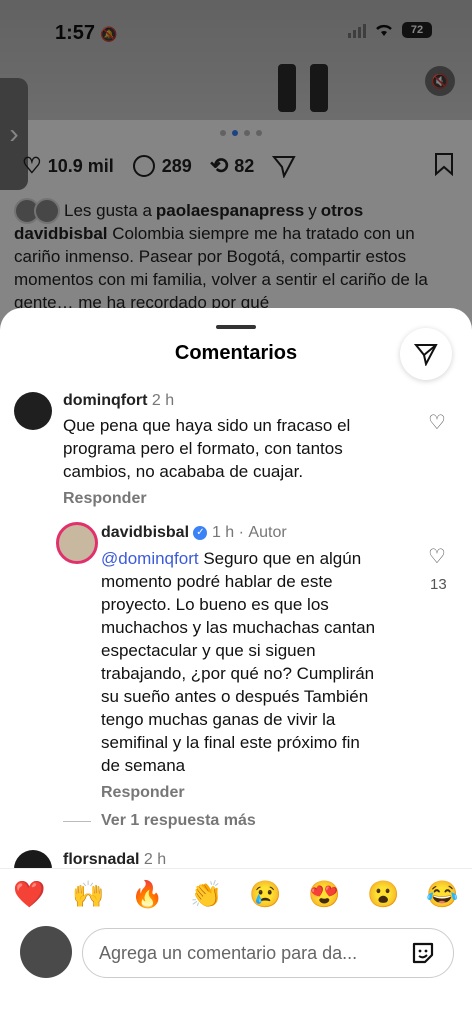 The image size is (472, 1024). What do you see at coordinates (206, 894) in the screenshot?
I see `emoji-clap: 👏` at bounding box center [206, 894].